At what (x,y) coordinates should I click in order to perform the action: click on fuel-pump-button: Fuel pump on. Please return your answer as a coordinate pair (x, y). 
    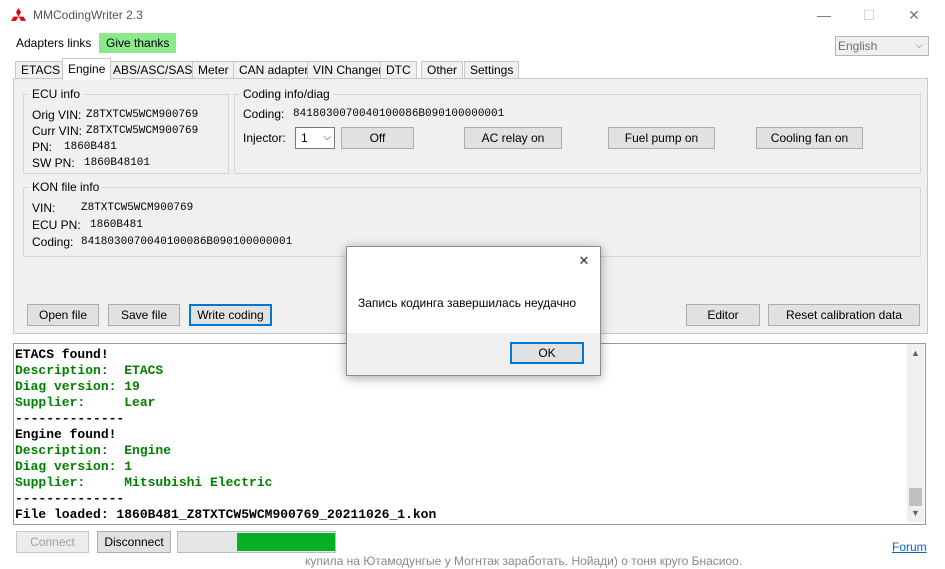
    Looking at the image, I should click on (661, 138).